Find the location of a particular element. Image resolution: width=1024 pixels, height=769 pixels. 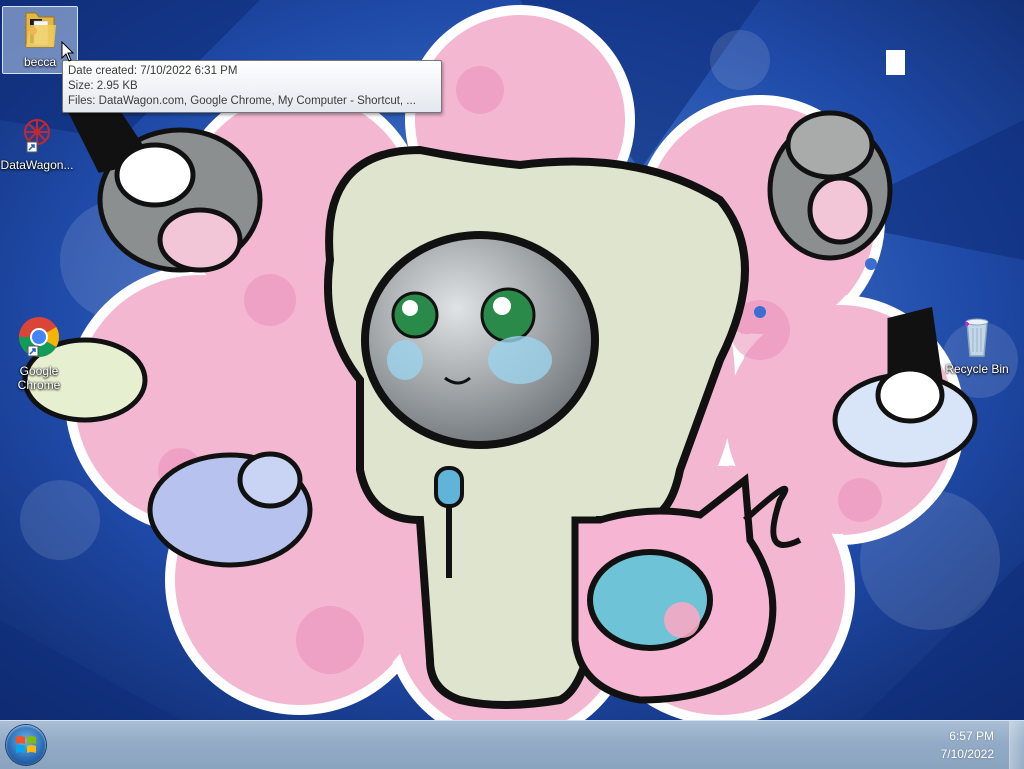

system-clock: 6:57 PM 7/10/2022 is located at coordinates (954, 745).